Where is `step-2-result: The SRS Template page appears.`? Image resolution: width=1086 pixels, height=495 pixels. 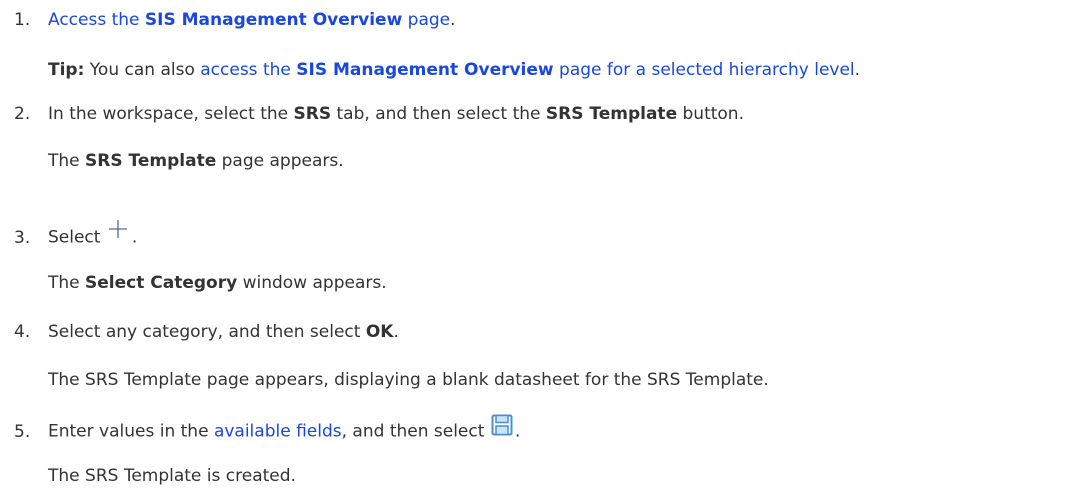
step-2-result: The SRS Template page appears. is located at coordinates (196, 161).